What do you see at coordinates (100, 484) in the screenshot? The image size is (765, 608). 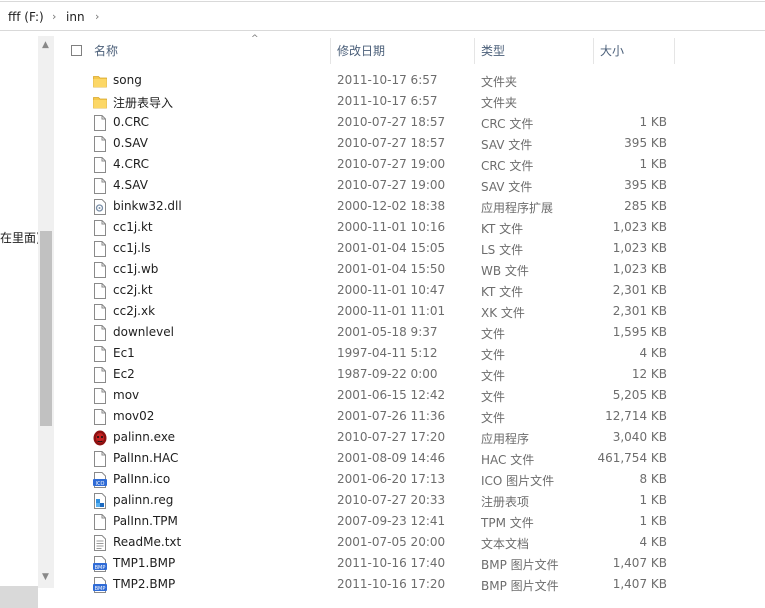 I see `svg-text: ICO` at bounding box center [100, 484].